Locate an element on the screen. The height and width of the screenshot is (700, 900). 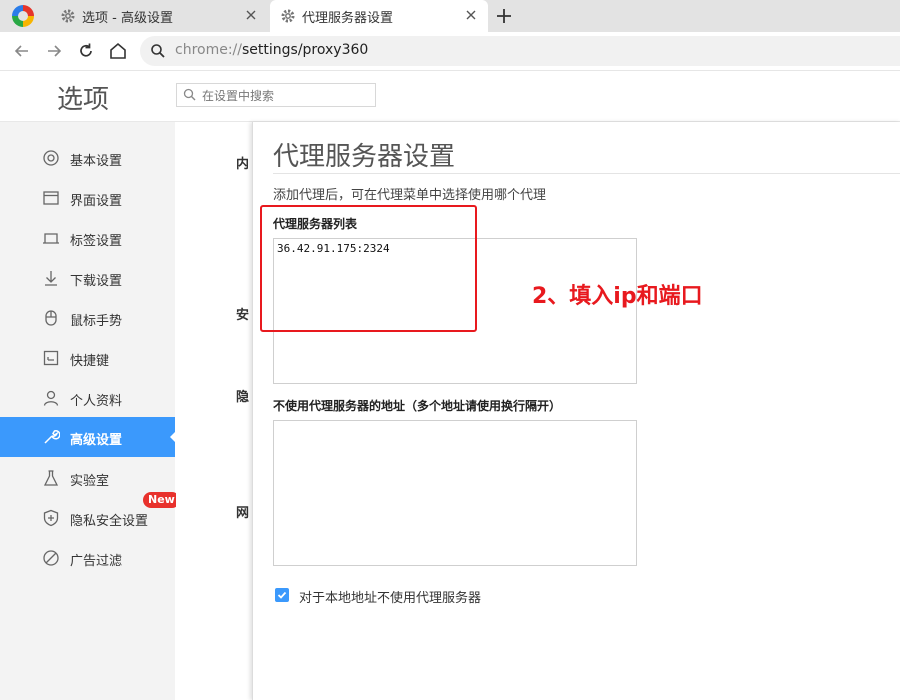
url-text: chrome://settings/proxy360 is located at coordinates (271, 50).